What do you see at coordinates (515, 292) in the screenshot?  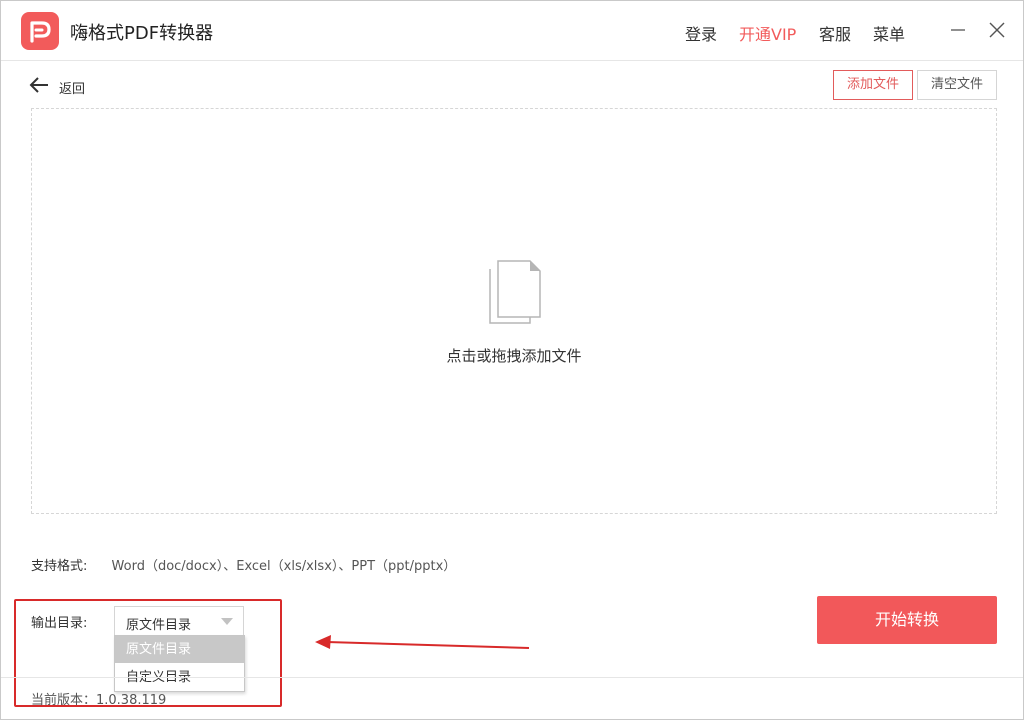 I see `file-copy-icon` at bounding box center [515, 292].